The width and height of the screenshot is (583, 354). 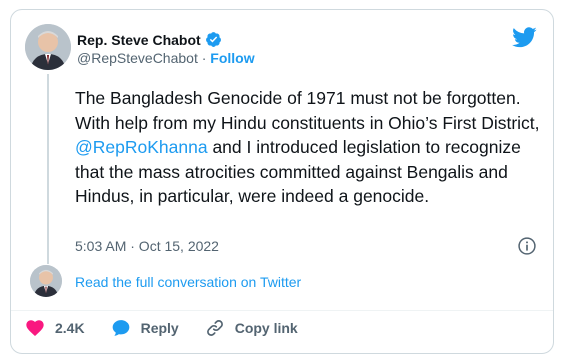 What do you see at coordinates (35, 328) in the screenshot?
I see `heart-icon` at bounding box center [35, 328].